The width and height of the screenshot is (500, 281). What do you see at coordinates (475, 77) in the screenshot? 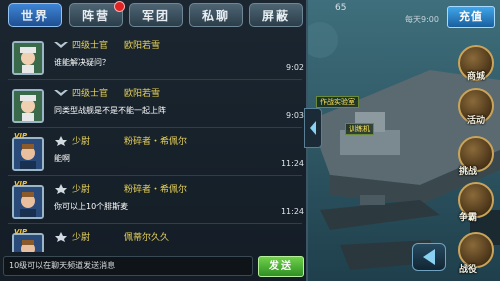
I see `shop-label: 商城` at bounding box center [475, 77].